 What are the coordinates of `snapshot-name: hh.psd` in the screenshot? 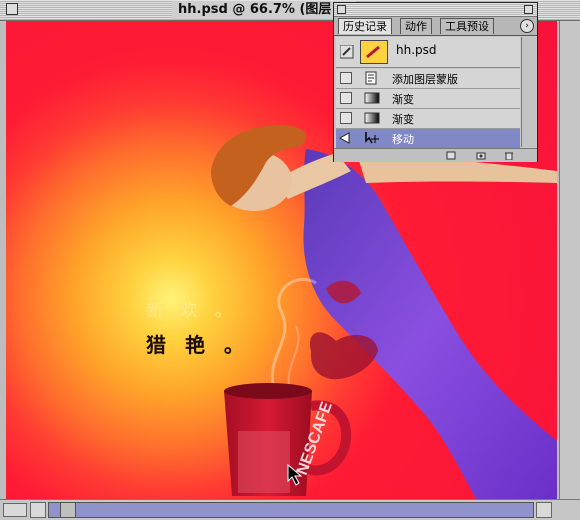 It's located at (416, 50).